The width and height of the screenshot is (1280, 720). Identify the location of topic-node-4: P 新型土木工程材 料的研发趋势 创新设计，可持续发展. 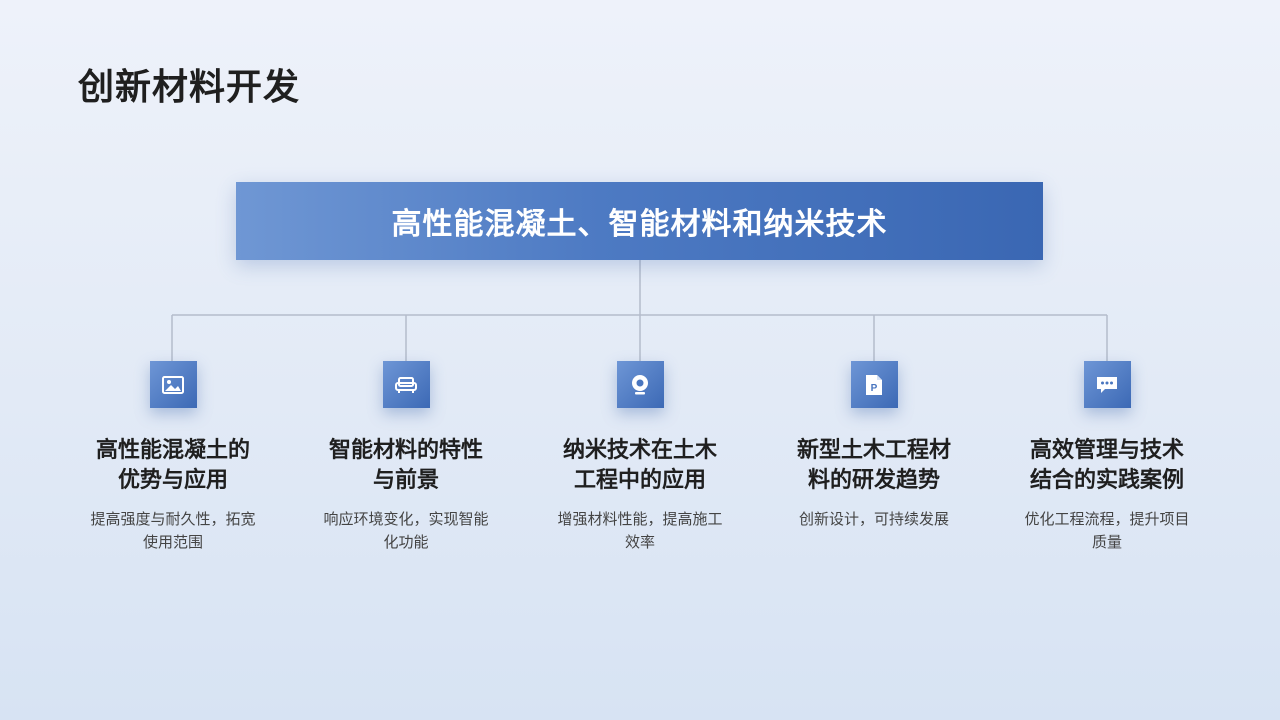
(874, 446).